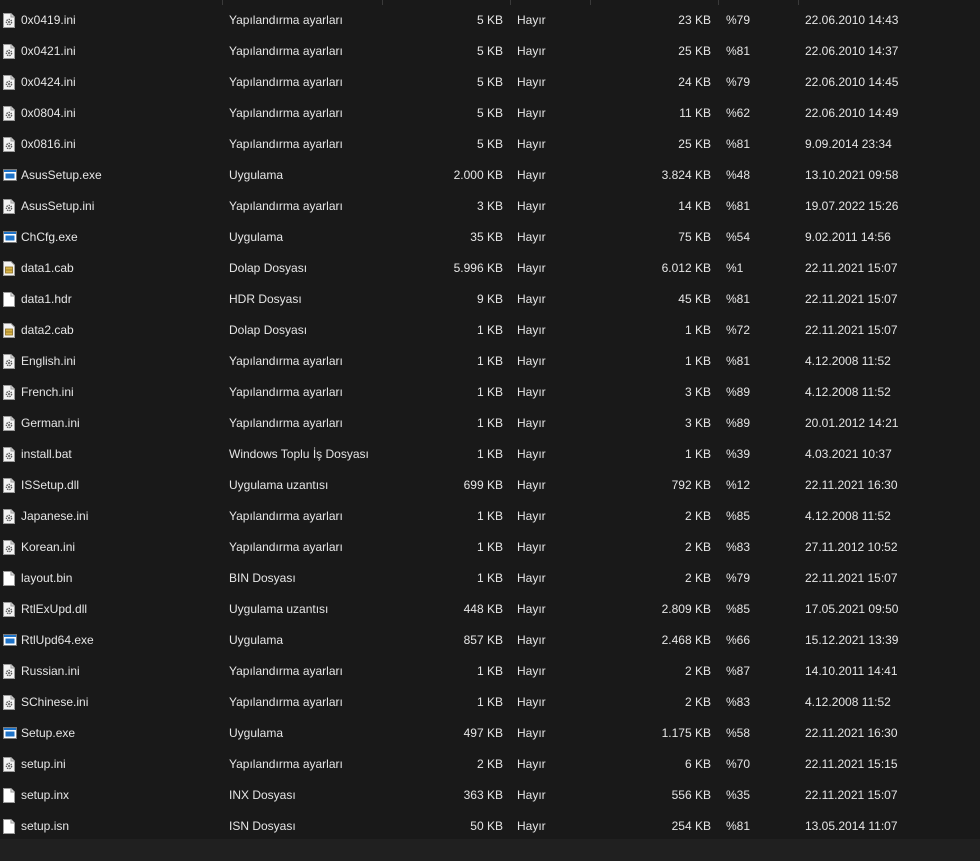 The image size is (980, 861). Describe the element at coordinates (694, 144) in the screenshot. I see `file-original-size: 25 KB` at that location.